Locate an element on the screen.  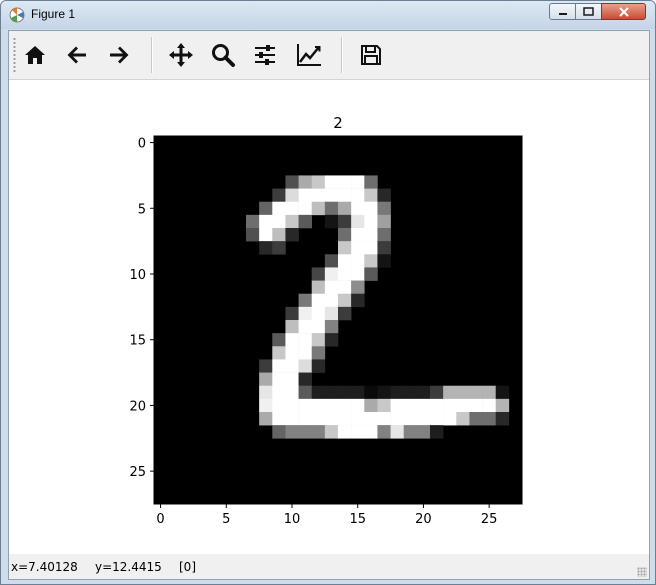
maximize-button is located at coordinates (588, 11).